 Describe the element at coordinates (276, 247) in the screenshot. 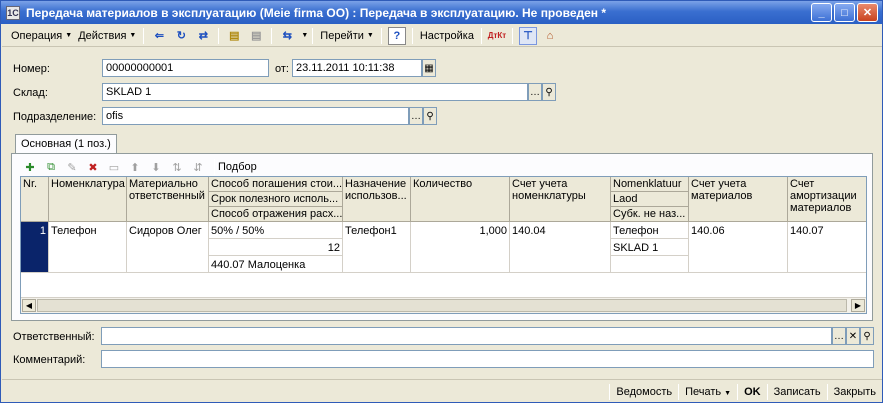

I see `row-useful-life-cell: 12` at that location.